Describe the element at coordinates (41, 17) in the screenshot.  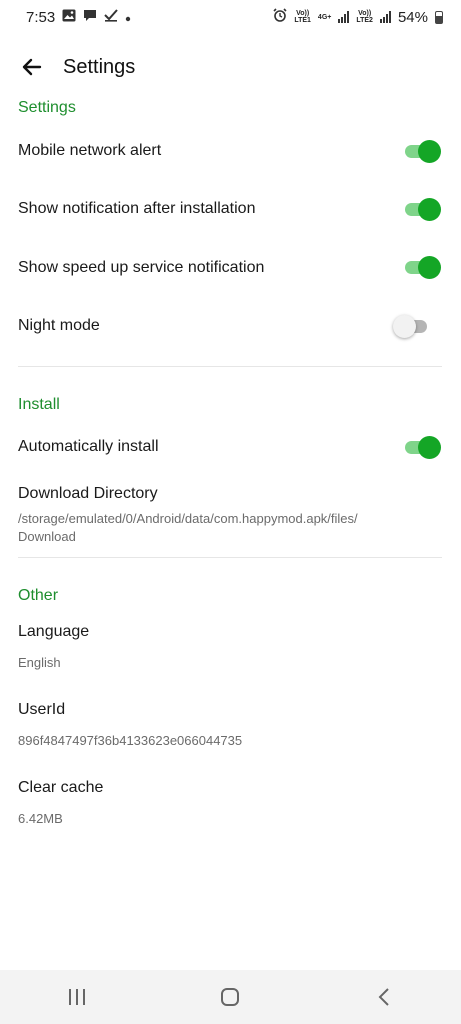
I see `status-time: 7:53` at that location.